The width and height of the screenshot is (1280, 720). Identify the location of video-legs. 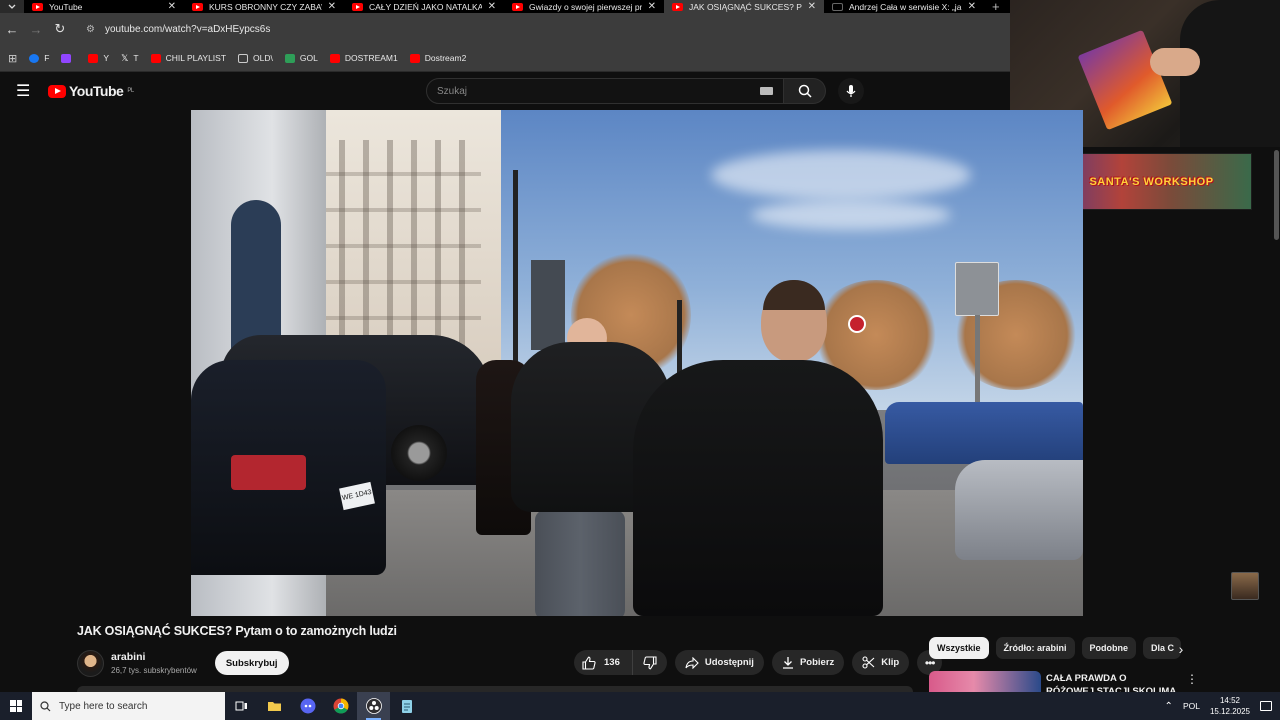
(580, 563).